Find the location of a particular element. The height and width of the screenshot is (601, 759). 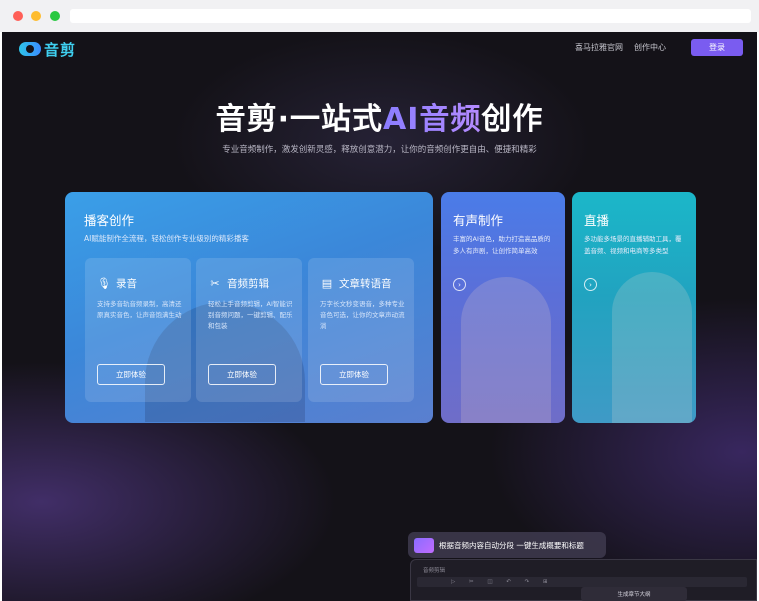

feature-text-to-speech: ▤ 文章转语音 万字长文秒变语音，多种专业音色可选，让你的文章声动流淌 立即体验 is located at coordinates (361, 330).